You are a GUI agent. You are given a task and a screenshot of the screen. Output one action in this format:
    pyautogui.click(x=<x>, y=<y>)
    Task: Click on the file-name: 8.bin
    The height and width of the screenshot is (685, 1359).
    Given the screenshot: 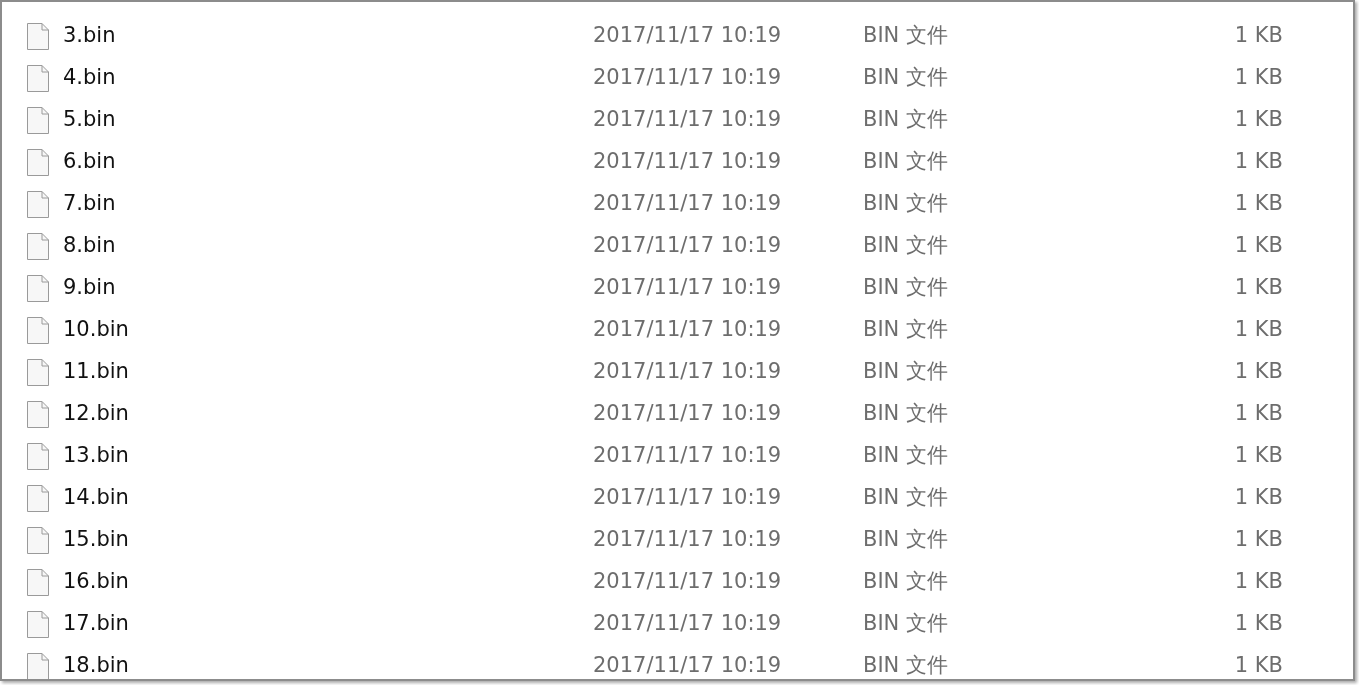 What is the action you would take?
    pyautogui.click(x=89, y=245)
    